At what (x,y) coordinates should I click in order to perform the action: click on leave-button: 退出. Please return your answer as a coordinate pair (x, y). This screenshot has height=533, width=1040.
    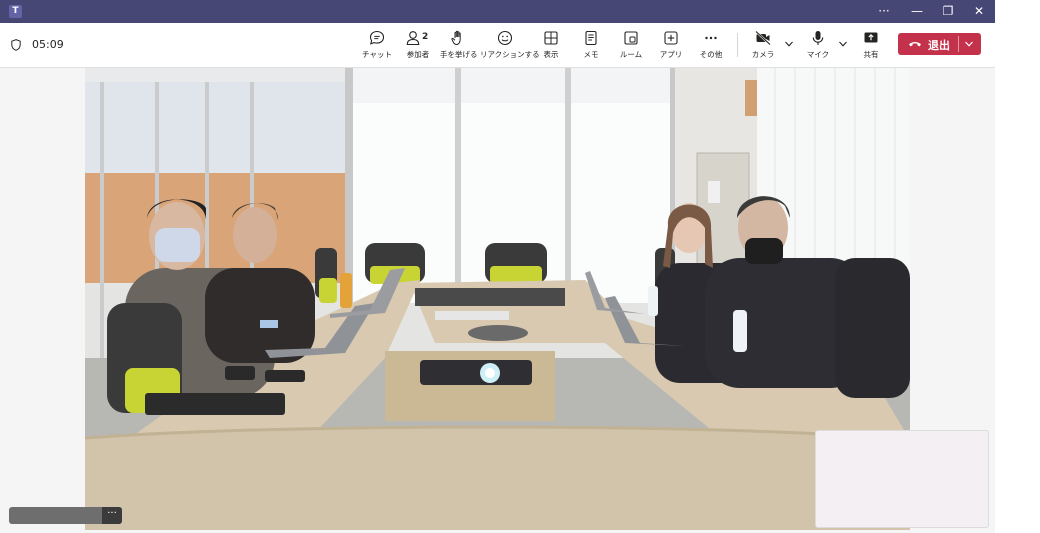
    Looking at the image, I should click on (939, 44).